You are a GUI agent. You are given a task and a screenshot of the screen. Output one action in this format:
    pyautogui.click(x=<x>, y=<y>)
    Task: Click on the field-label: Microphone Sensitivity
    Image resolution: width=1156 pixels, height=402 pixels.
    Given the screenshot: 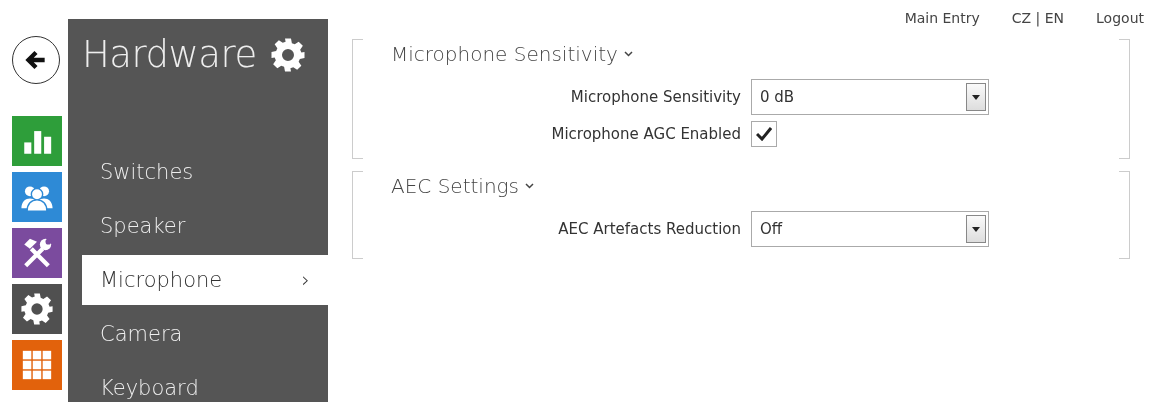 What is the action you would take?
    pyautogui.click(x=655, y=97)
    